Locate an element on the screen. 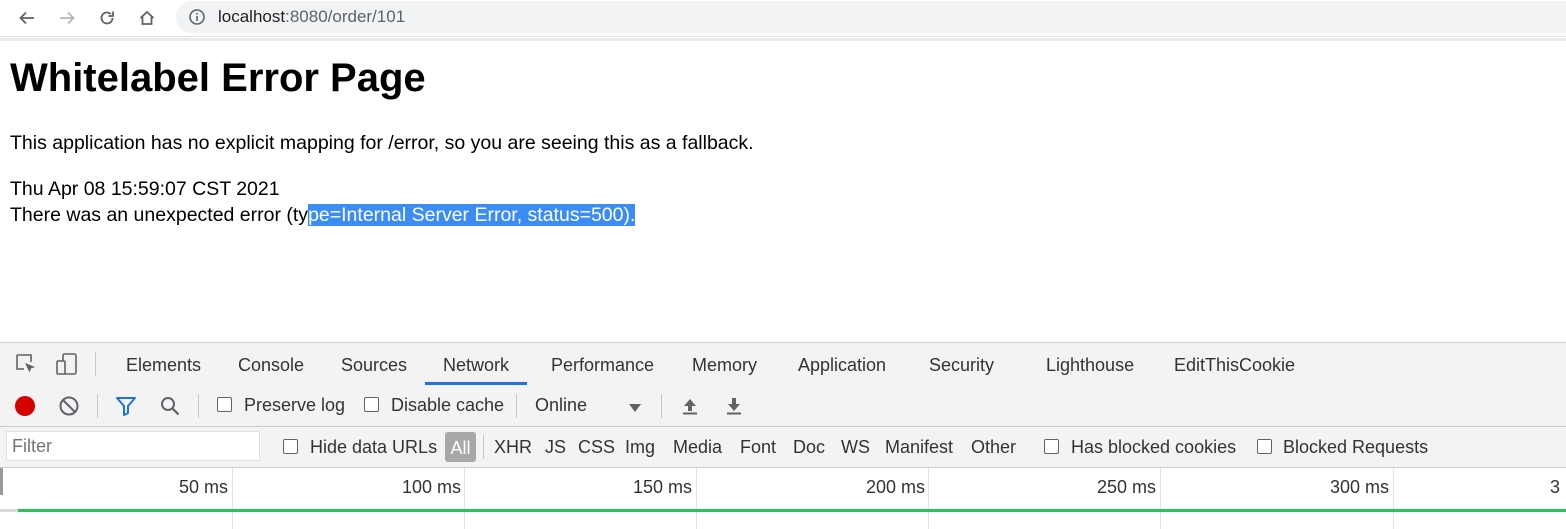 The height and width of the screenshot is (529, 1566). record-button is located at coordinates (25, 406).